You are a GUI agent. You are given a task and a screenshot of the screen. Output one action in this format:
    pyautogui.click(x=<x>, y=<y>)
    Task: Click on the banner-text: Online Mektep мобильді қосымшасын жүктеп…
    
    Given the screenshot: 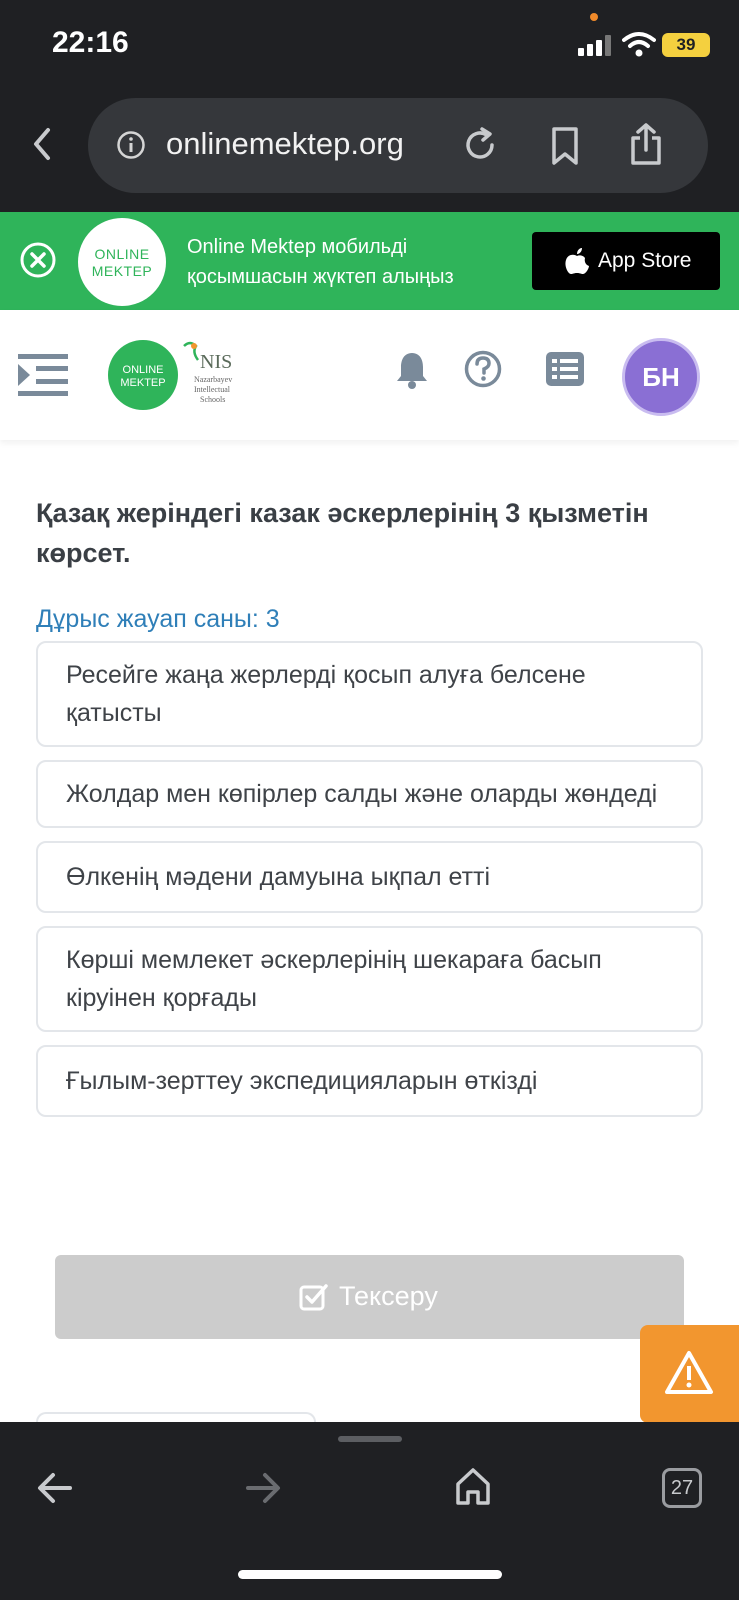 What is the action you would take?
    pyautogui.click(x=320, y=262)
    